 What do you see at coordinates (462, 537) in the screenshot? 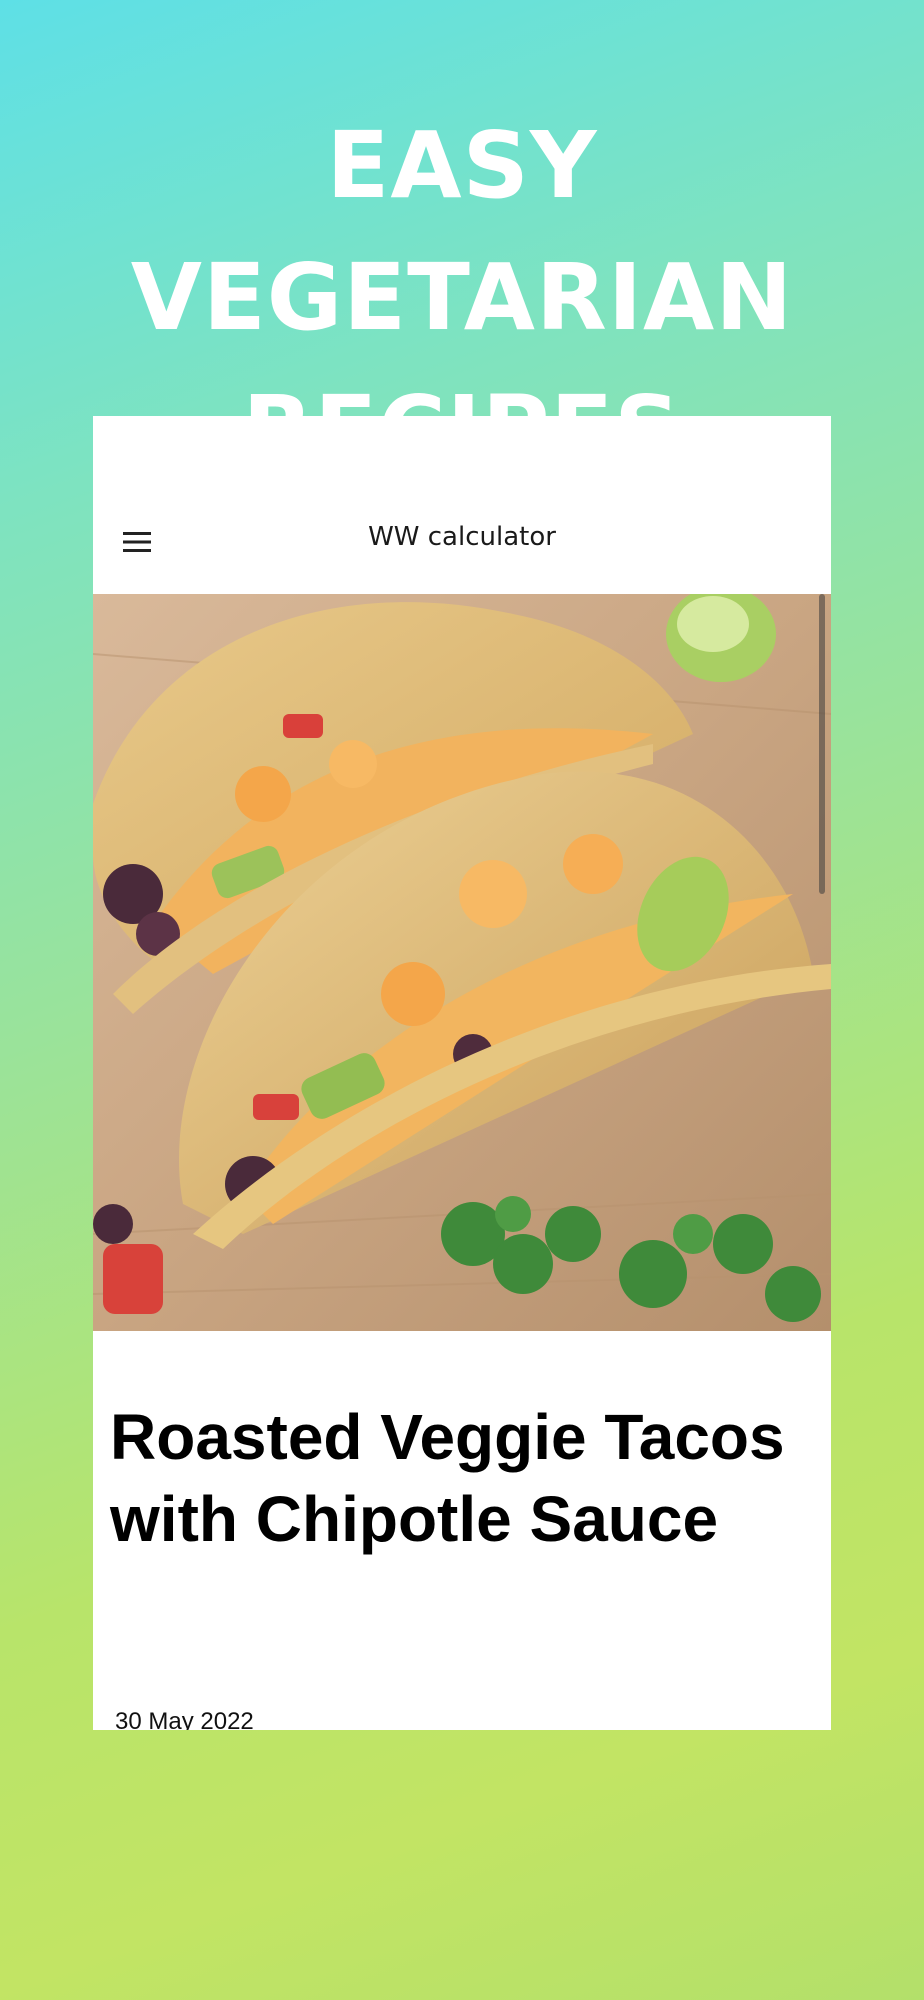
I see `app-title: WW calculator` at bounding box center [462, 537].